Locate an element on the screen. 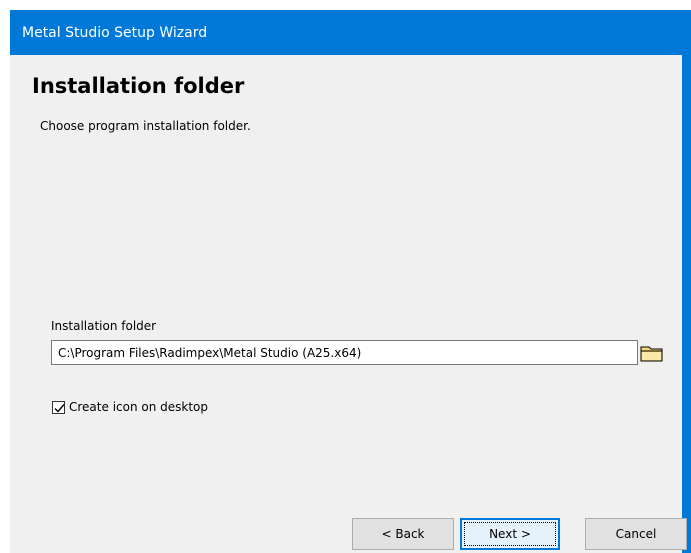 This screenshot has width=691, height=553. desktop-icon-label: Create icon on desktop is located at coordinates (139, 407).